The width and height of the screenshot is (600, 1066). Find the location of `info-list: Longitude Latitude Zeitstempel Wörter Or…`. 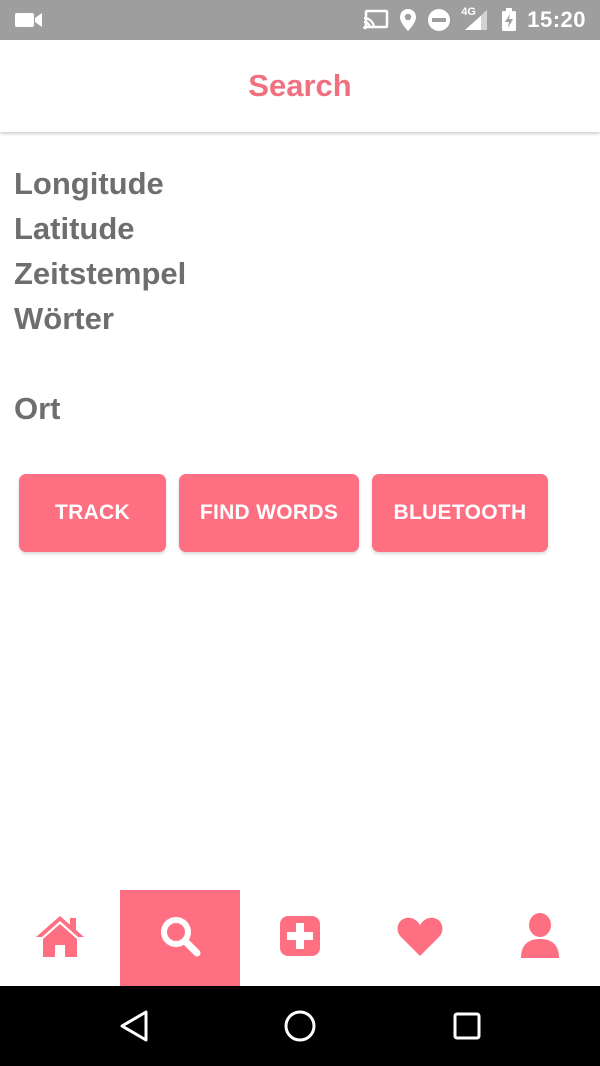

info-list: Longitude Latitude Zeitstempel Wörter Or… is located at coordinates (100, 299).